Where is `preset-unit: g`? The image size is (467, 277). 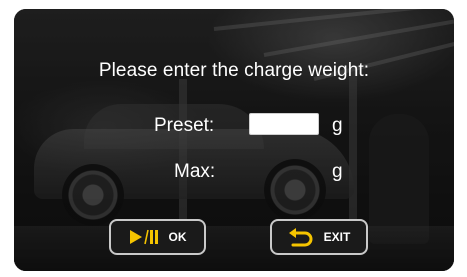
preset-unit: g is located at coordinates (337, 125).